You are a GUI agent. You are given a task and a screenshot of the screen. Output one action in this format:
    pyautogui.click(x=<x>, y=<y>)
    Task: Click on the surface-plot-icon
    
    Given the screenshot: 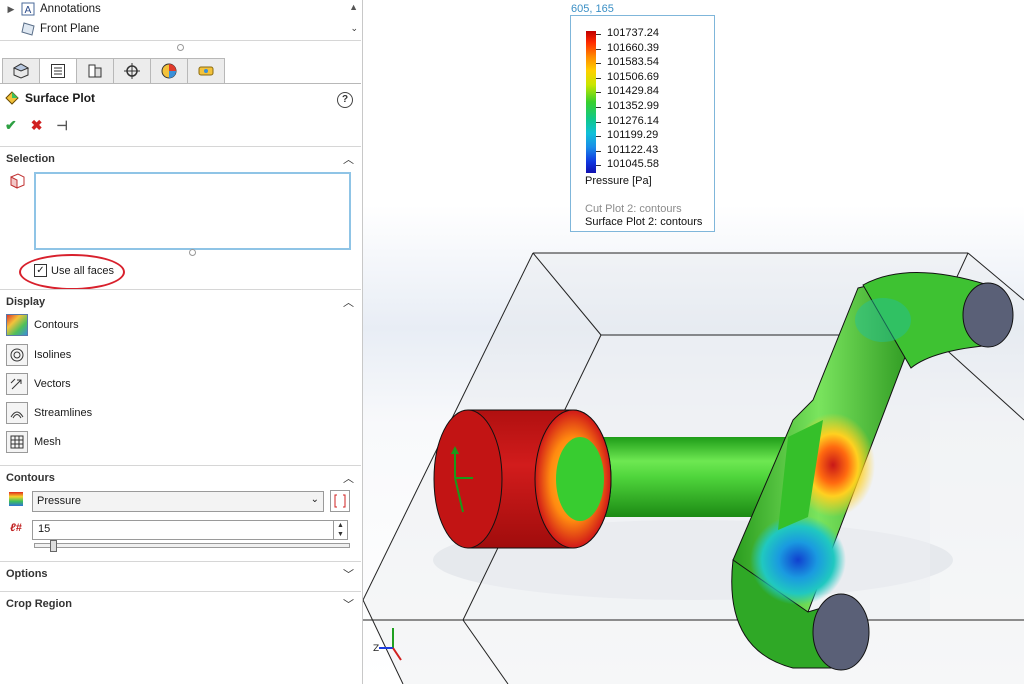 What is the action you would take?
    pyautogui.click(x=12, y=98)
    